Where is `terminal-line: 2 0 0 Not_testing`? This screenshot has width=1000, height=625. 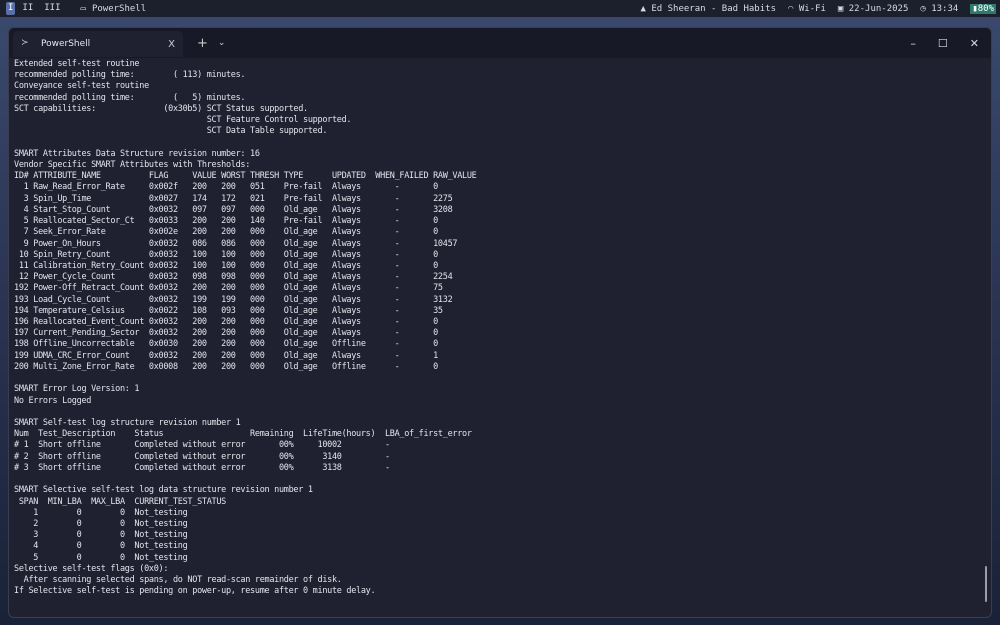 terminal-line: 2 0 0 Not_testing is located at coordinates (101, 523).